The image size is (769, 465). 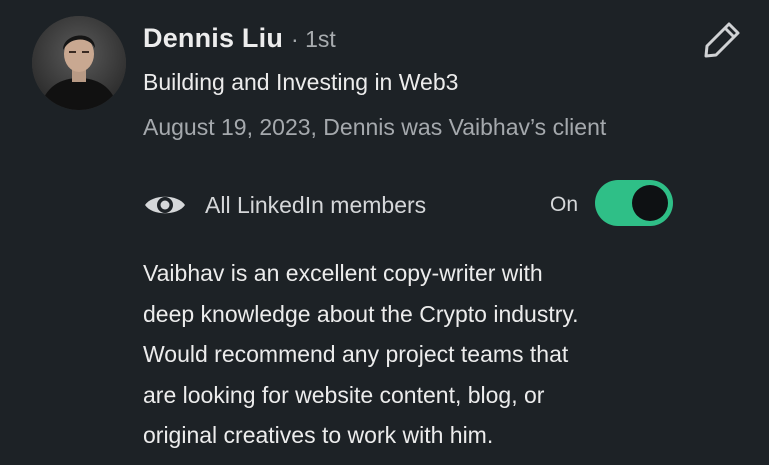 I want to click on visibility-row: All LinkedIn members On, so click(x=413, y=206).